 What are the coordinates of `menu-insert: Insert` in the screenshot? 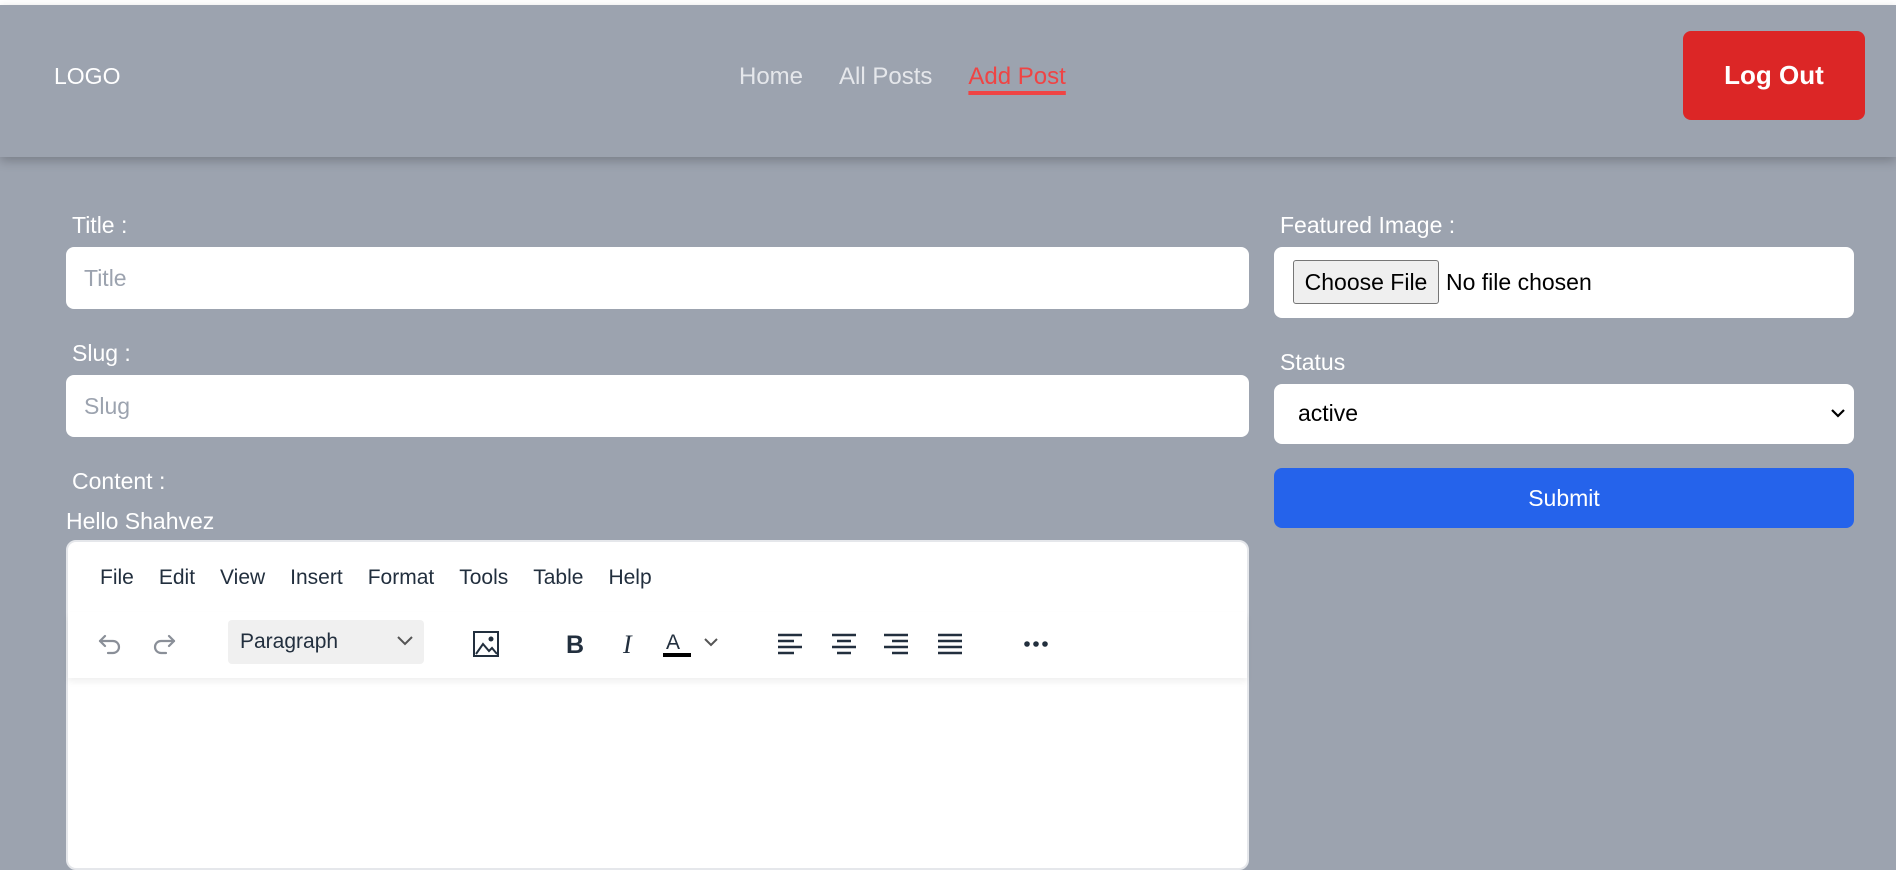 It's located at (316, 578).